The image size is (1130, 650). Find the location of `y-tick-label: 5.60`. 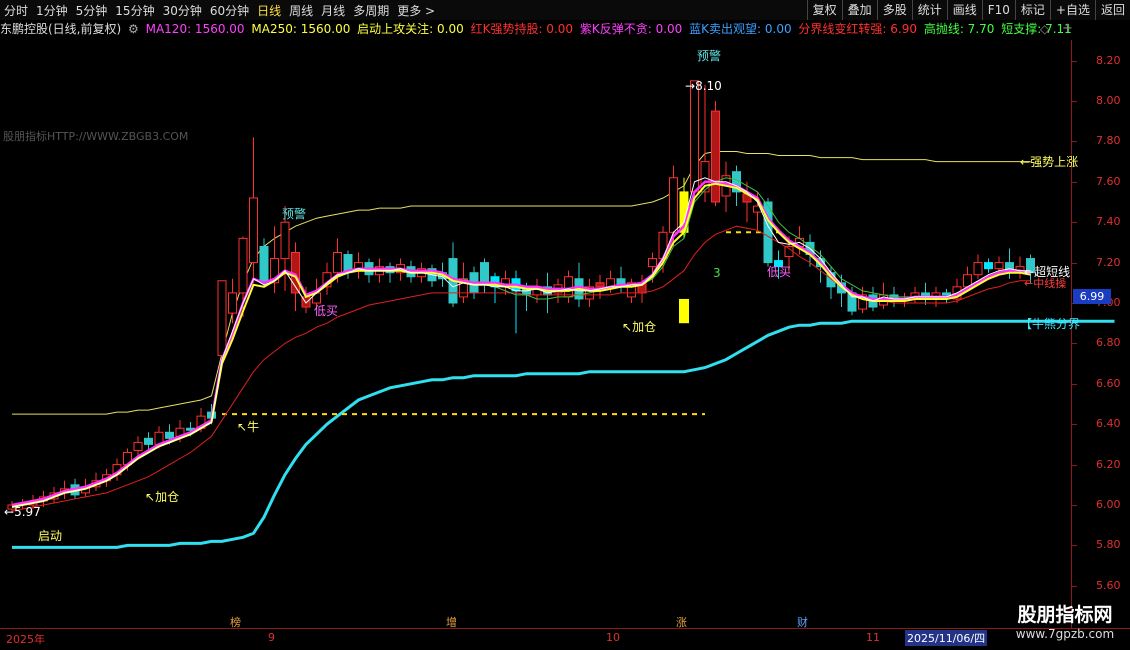

y-tick-label: 5.60 is located at coordinates (1108, 585).